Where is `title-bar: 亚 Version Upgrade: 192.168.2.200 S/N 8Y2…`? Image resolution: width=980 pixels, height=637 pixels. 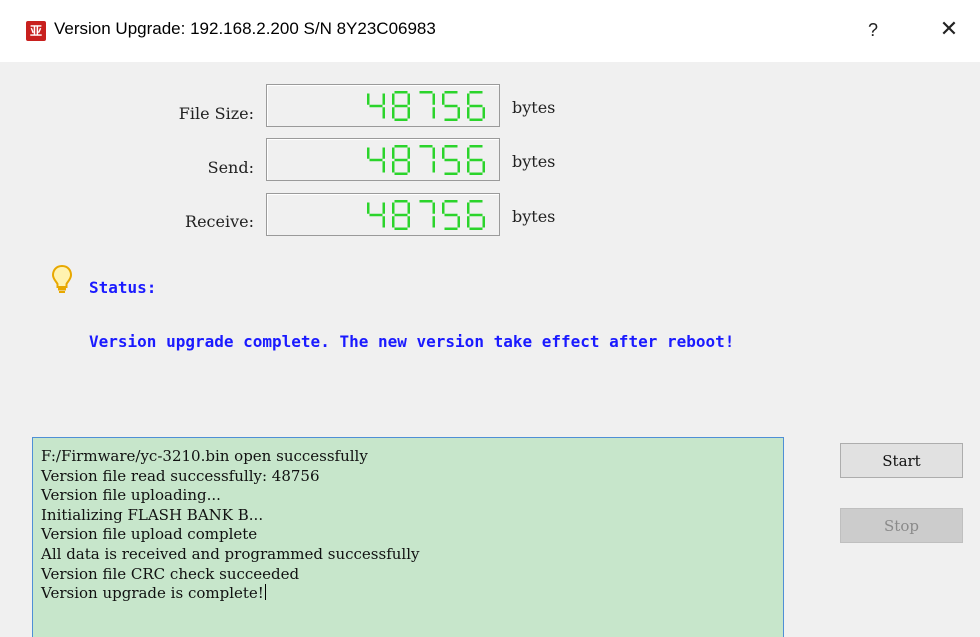
title-bar: 亚 Version Upgrade: 192.168.2.200 S/N 8Y2… is located at coordinates (490, 31).